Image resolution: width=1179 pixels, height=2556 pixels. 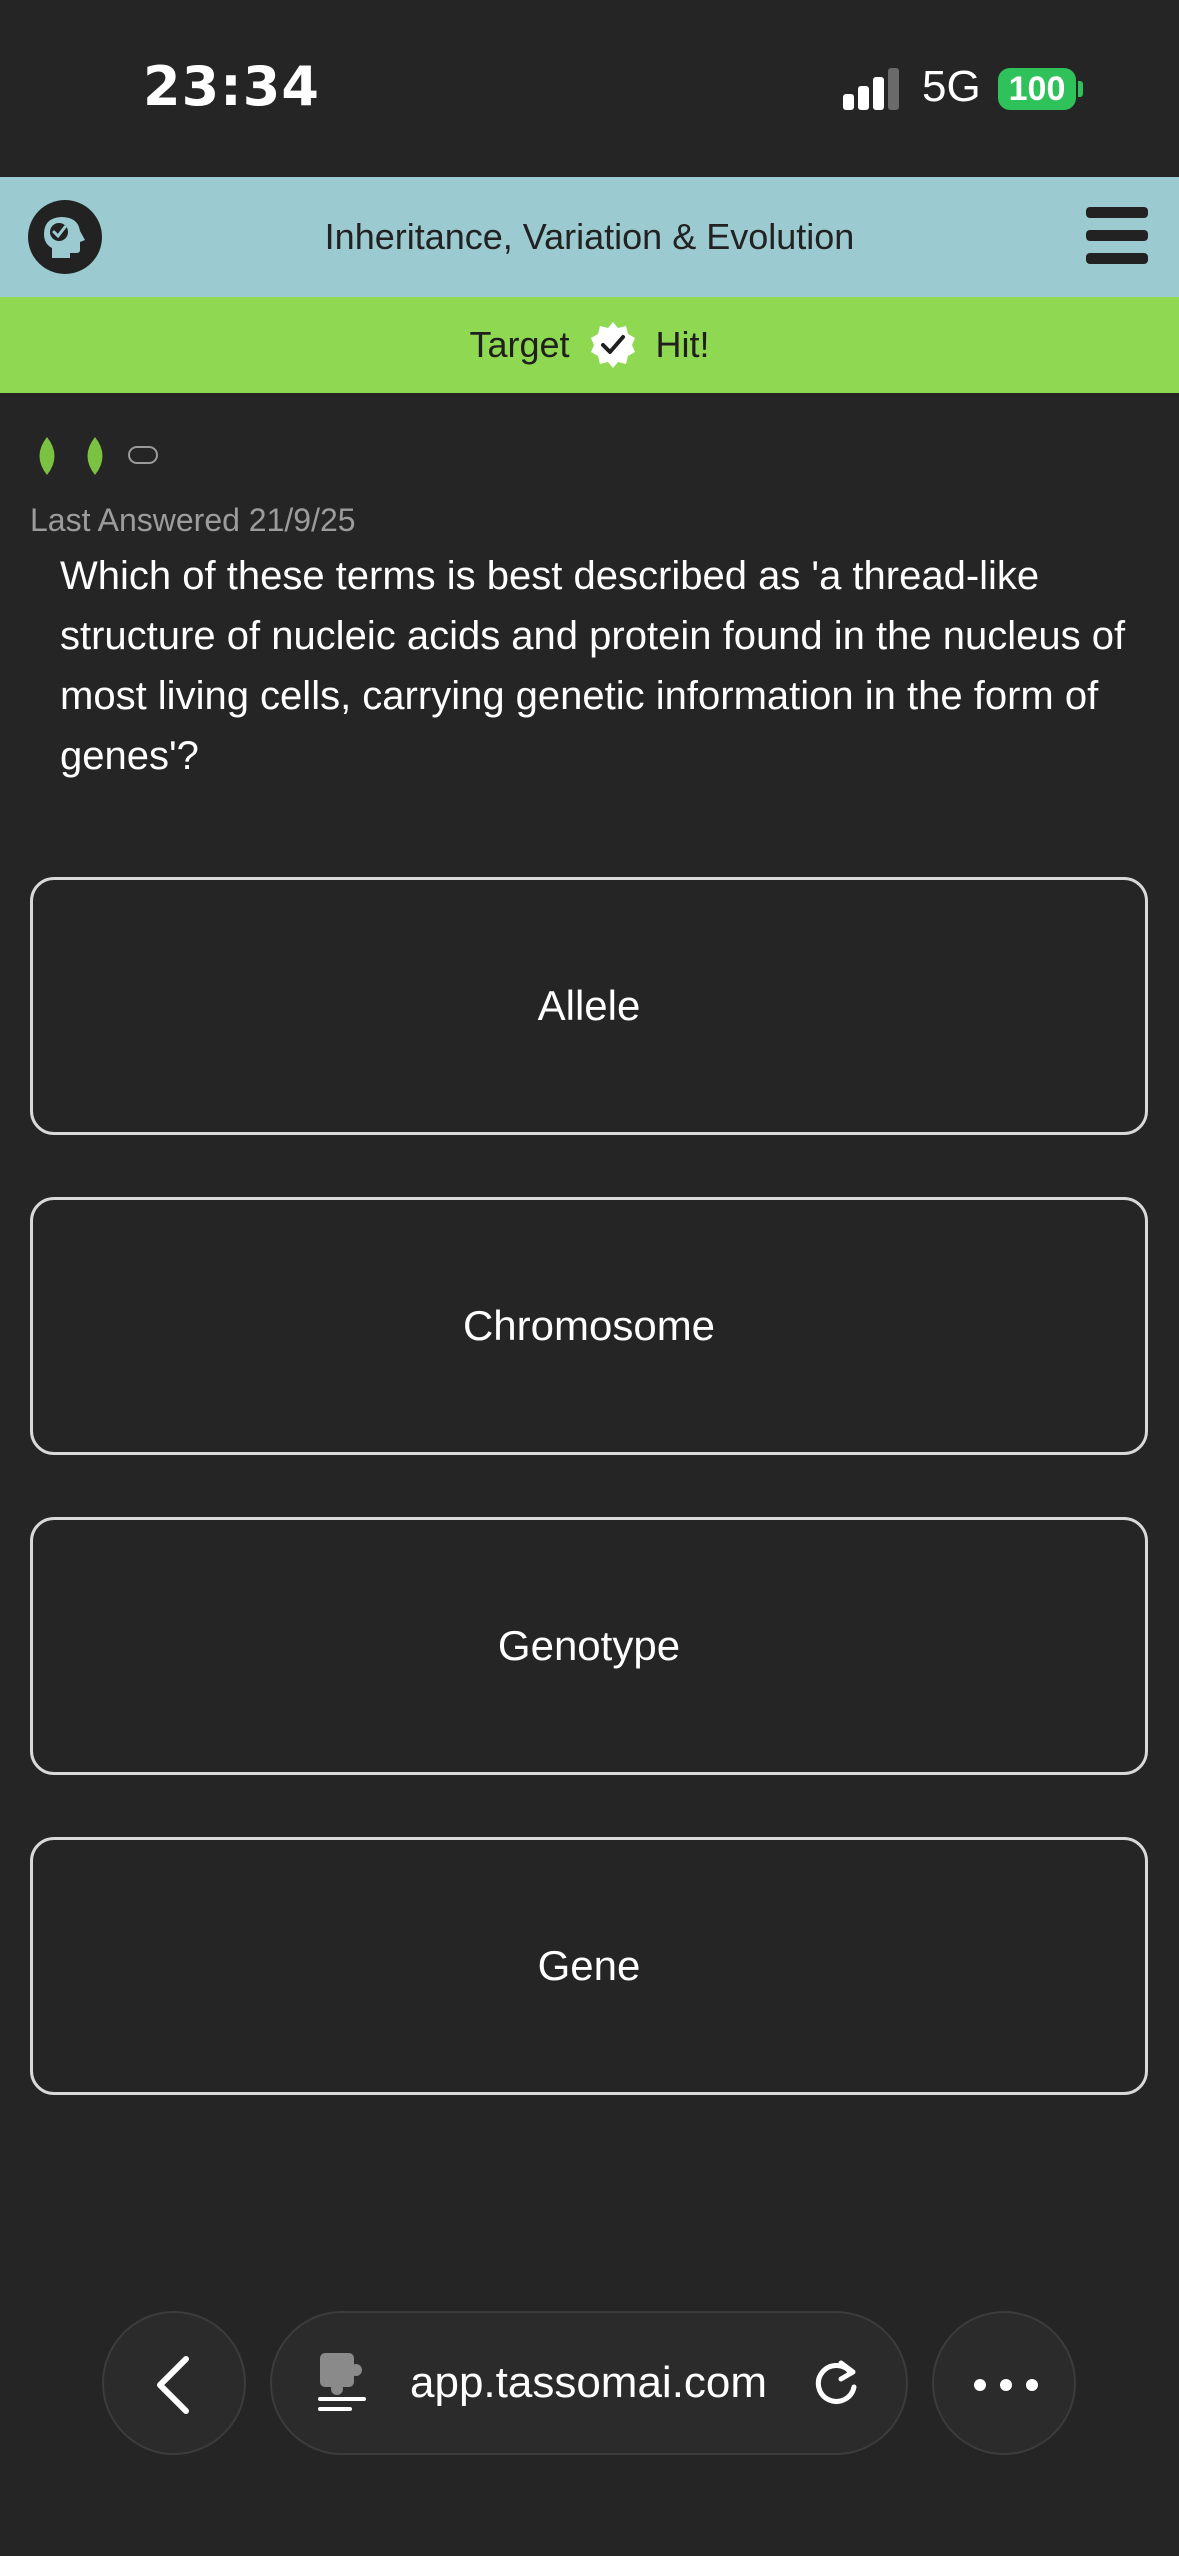 I want to click on banner-left-text: Target, so click(x=519, y=344).